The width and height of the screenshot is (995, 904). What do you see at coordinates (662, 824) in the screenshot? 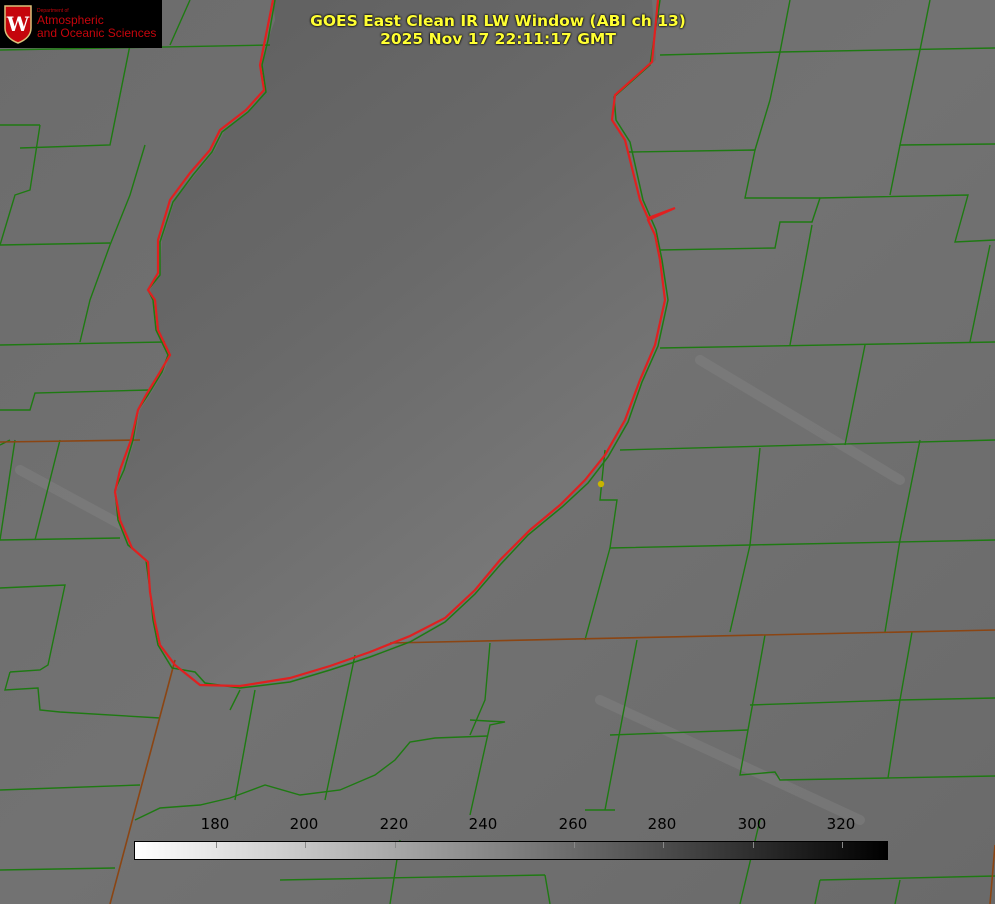
I see `colorbar-tick-label: 280` at bounding box center [662, 824].